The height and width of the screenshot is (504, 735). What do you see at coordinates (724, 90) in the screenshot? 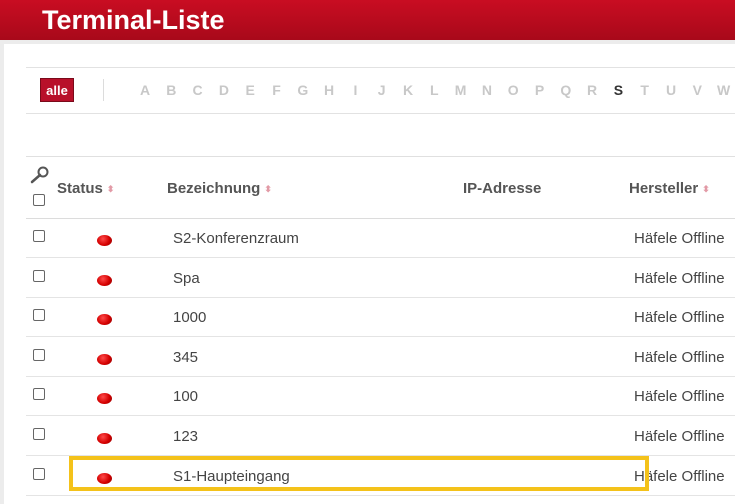
I see `letter-filter-w: W` at bounding box center [724, 90].